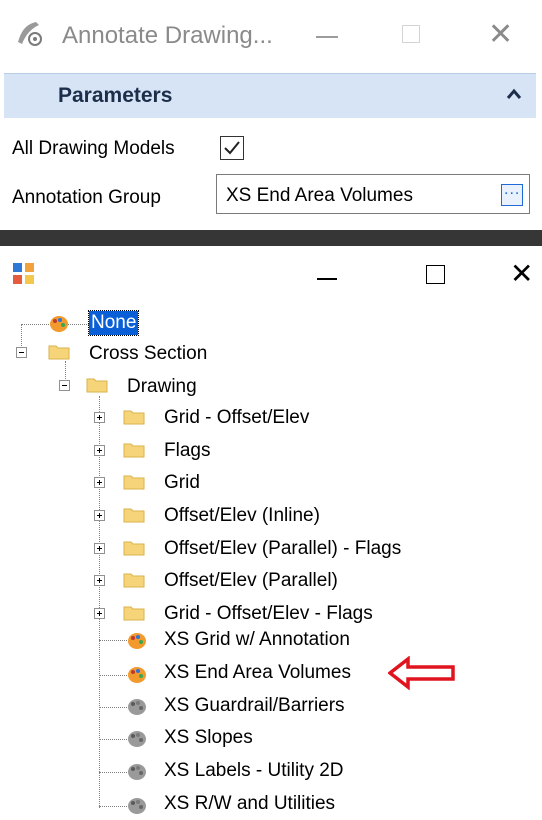 Image resolution: width=542 pixels, height=820 pixels. I want to click on tree-node-annotation-group: XS Labels - Utility 2D, so click(254, 771).